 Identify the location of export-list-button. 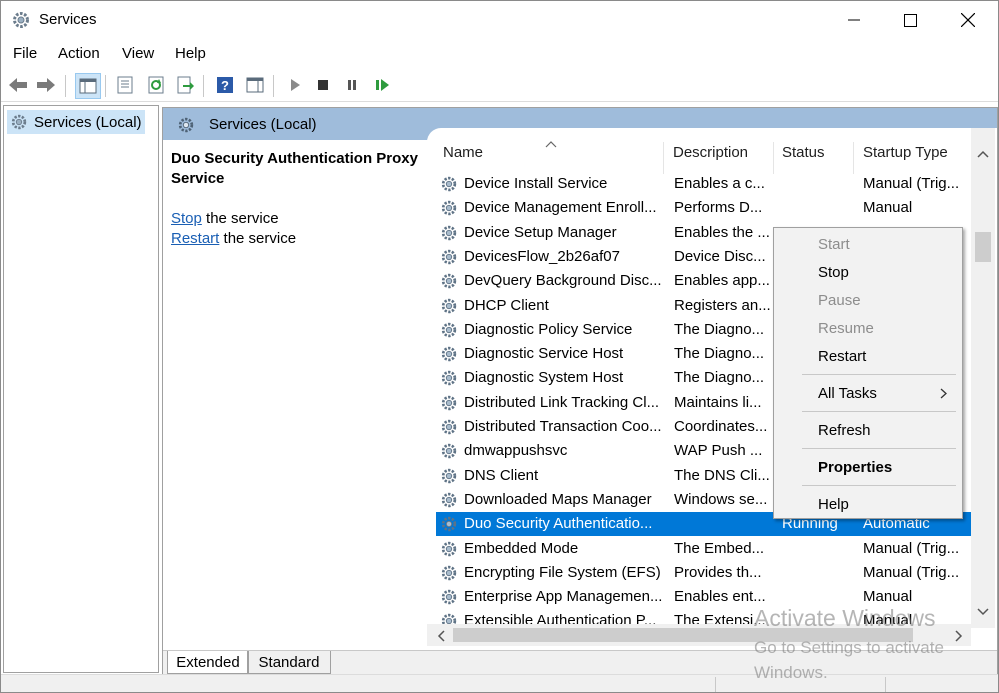
(185, 85).